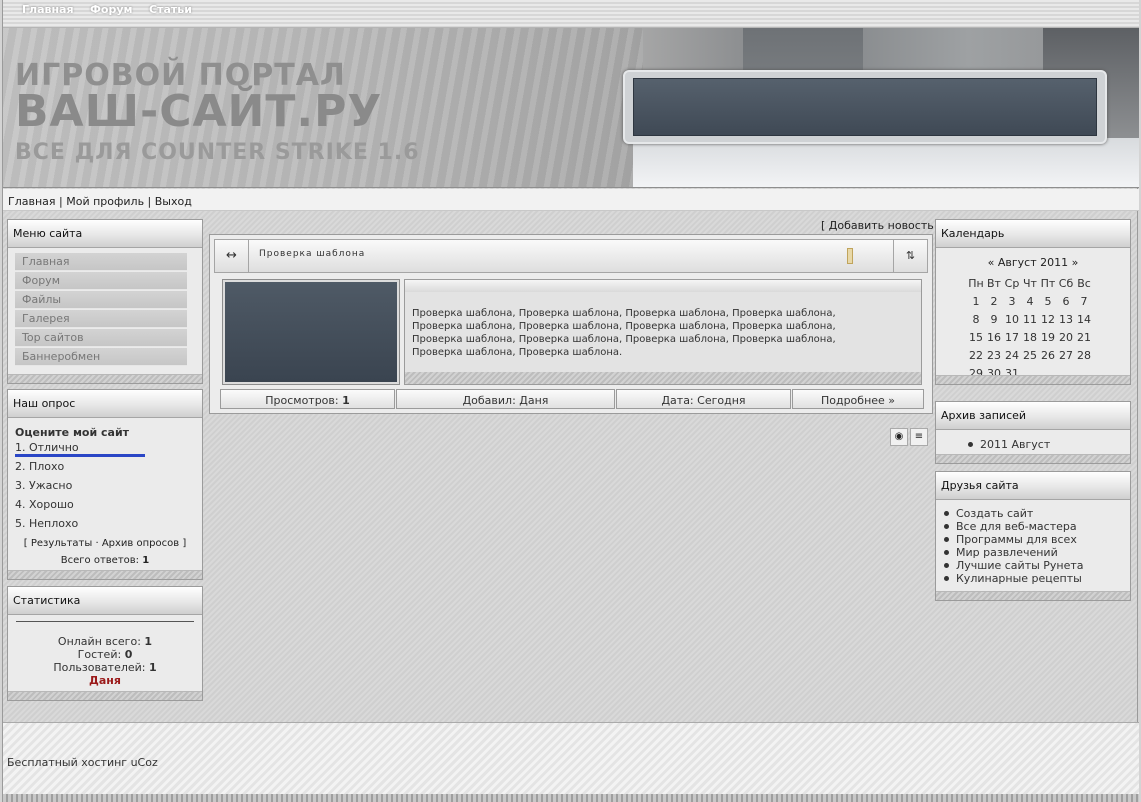 Image resolution: width=1141 pixels, height=802 pixels. I want to click on user-bar: Главная | Мой профиль | Выход, so click(571, 200).